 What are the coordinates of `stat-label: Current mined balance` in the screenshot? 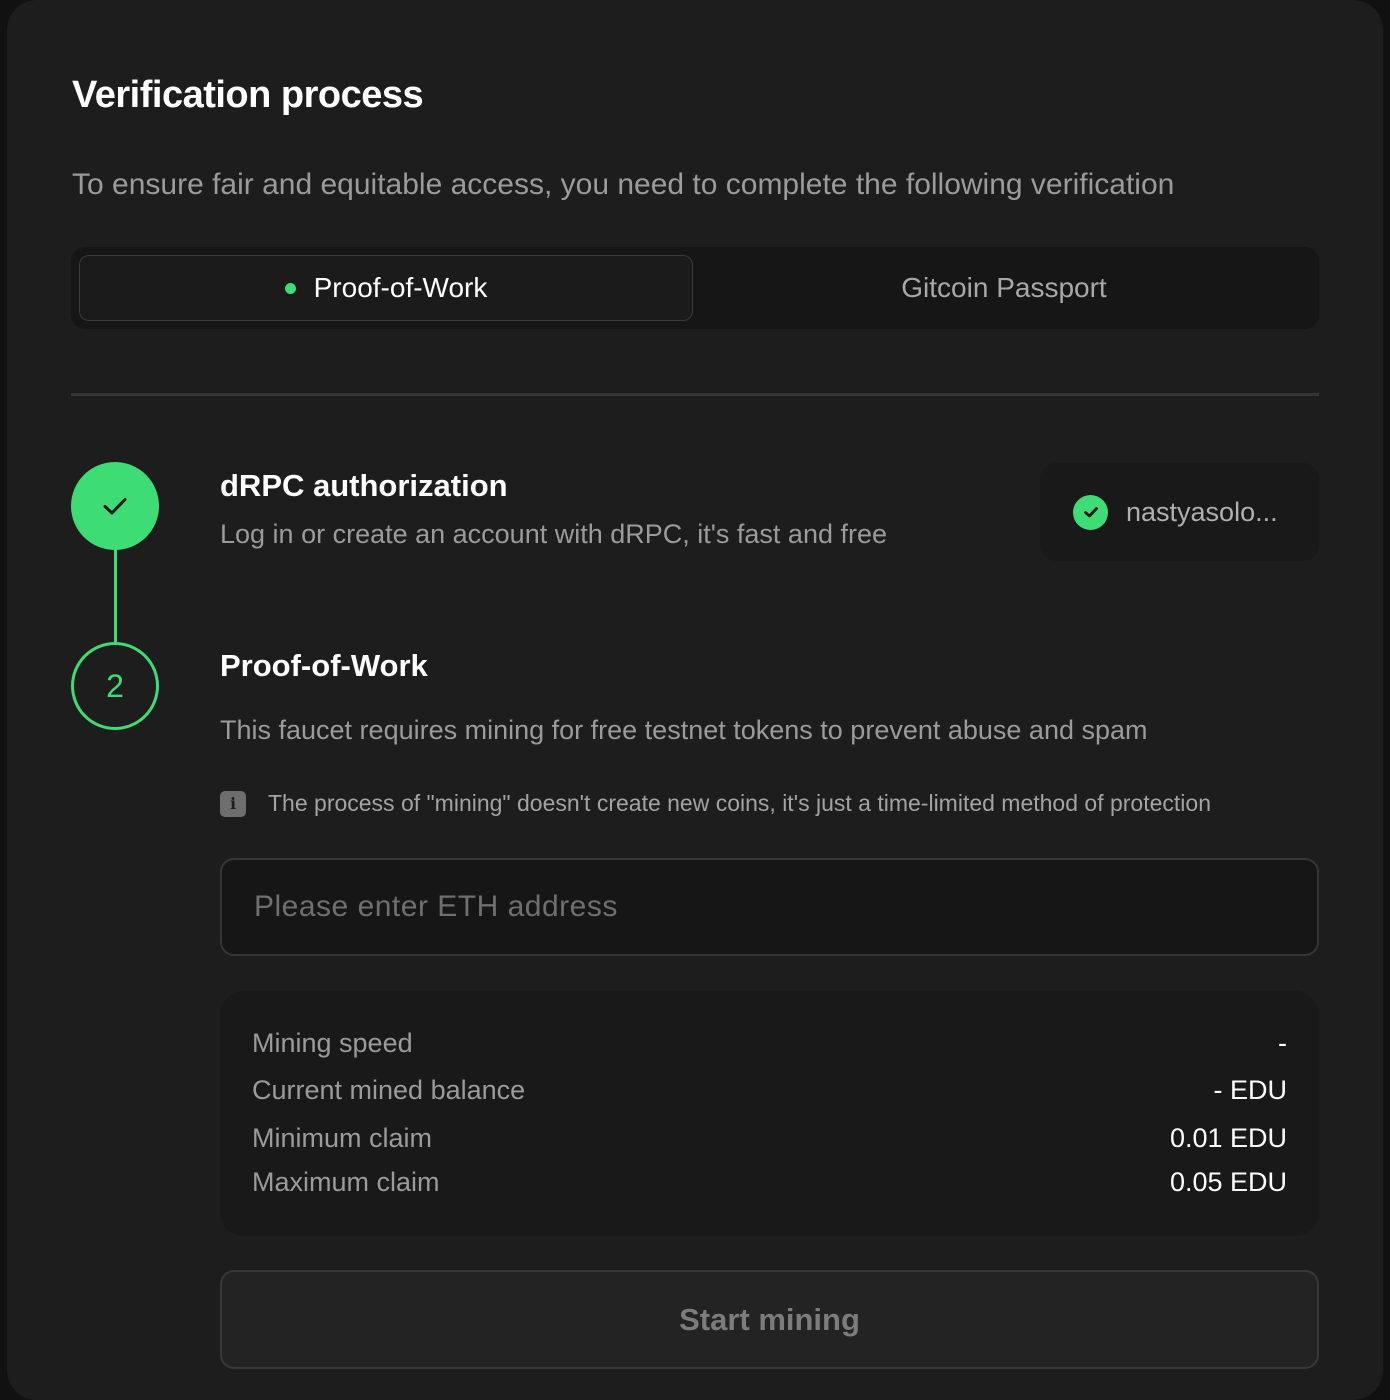 It's located at (389, 1089).